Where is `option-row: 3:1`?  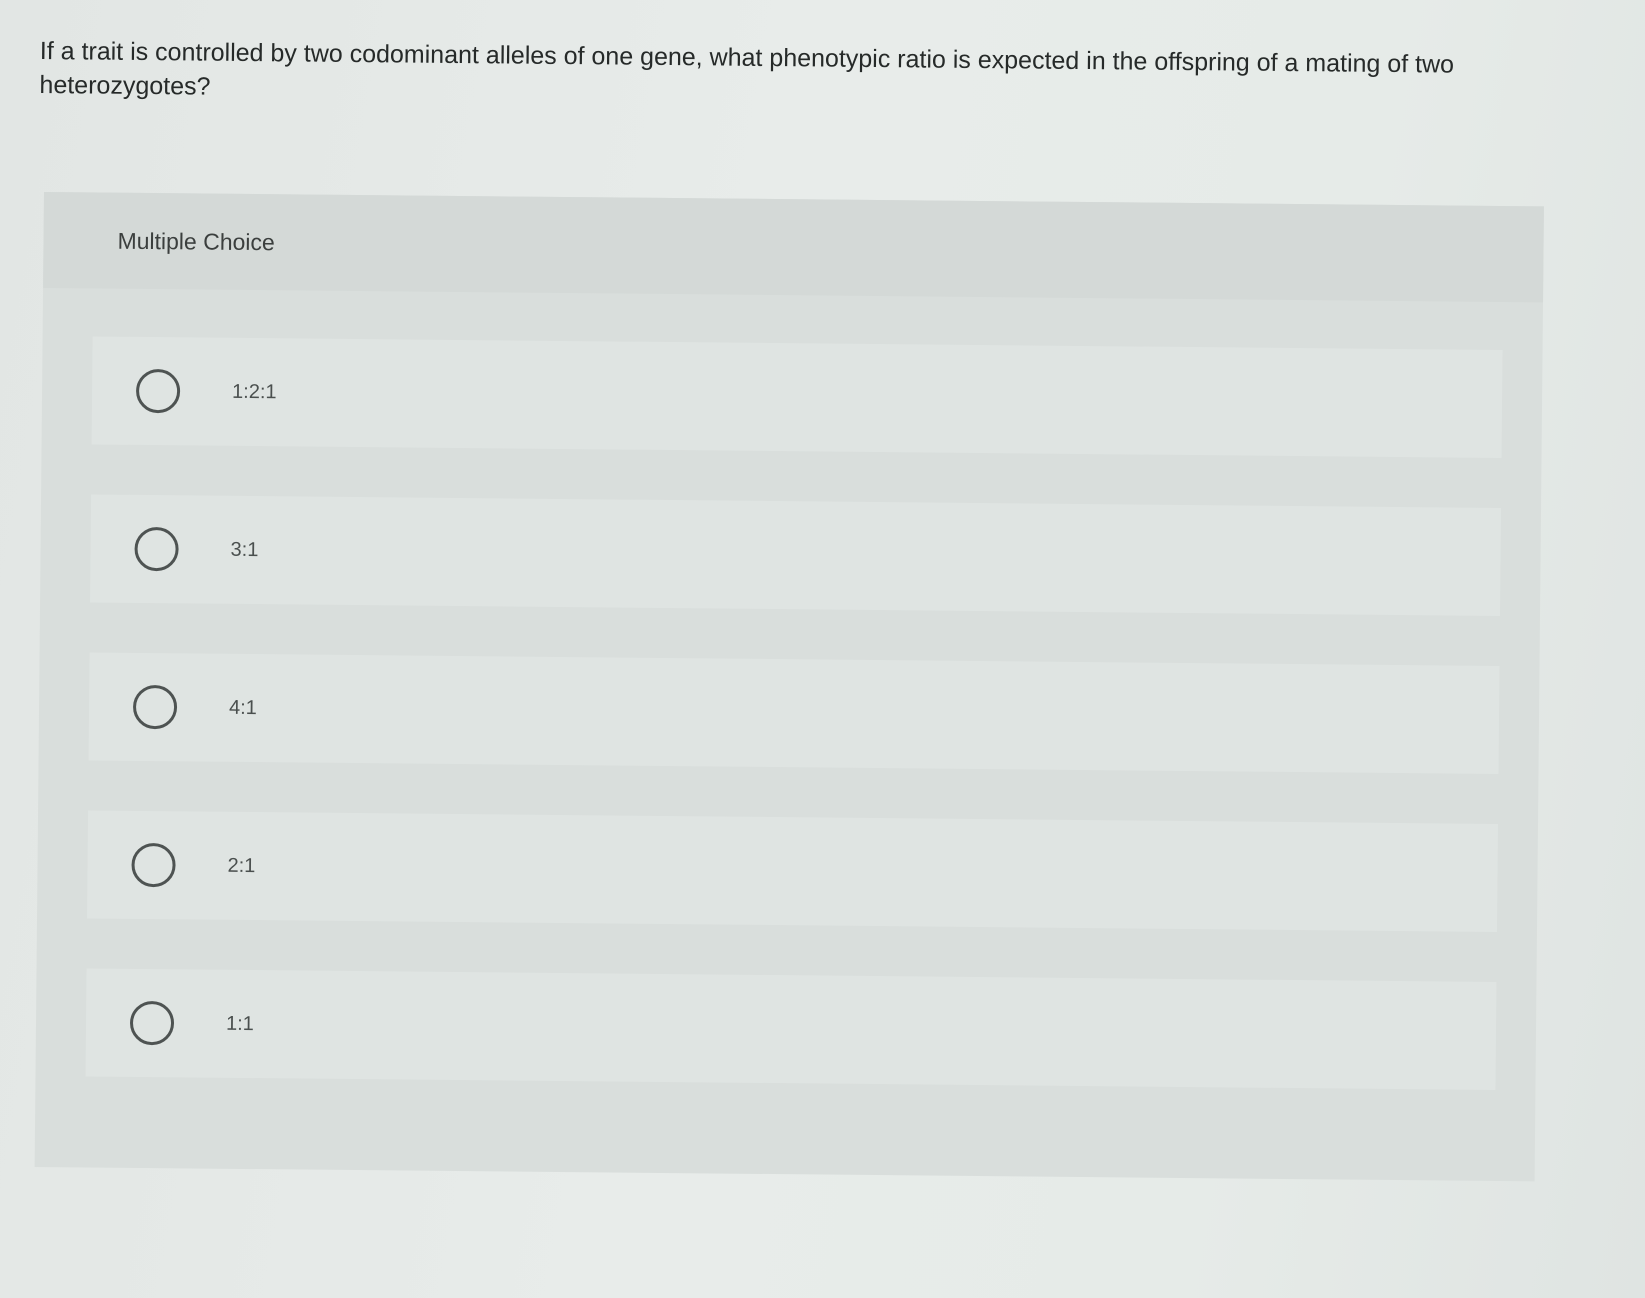
option-row: 3:1 is located at coordinates (796, 555).